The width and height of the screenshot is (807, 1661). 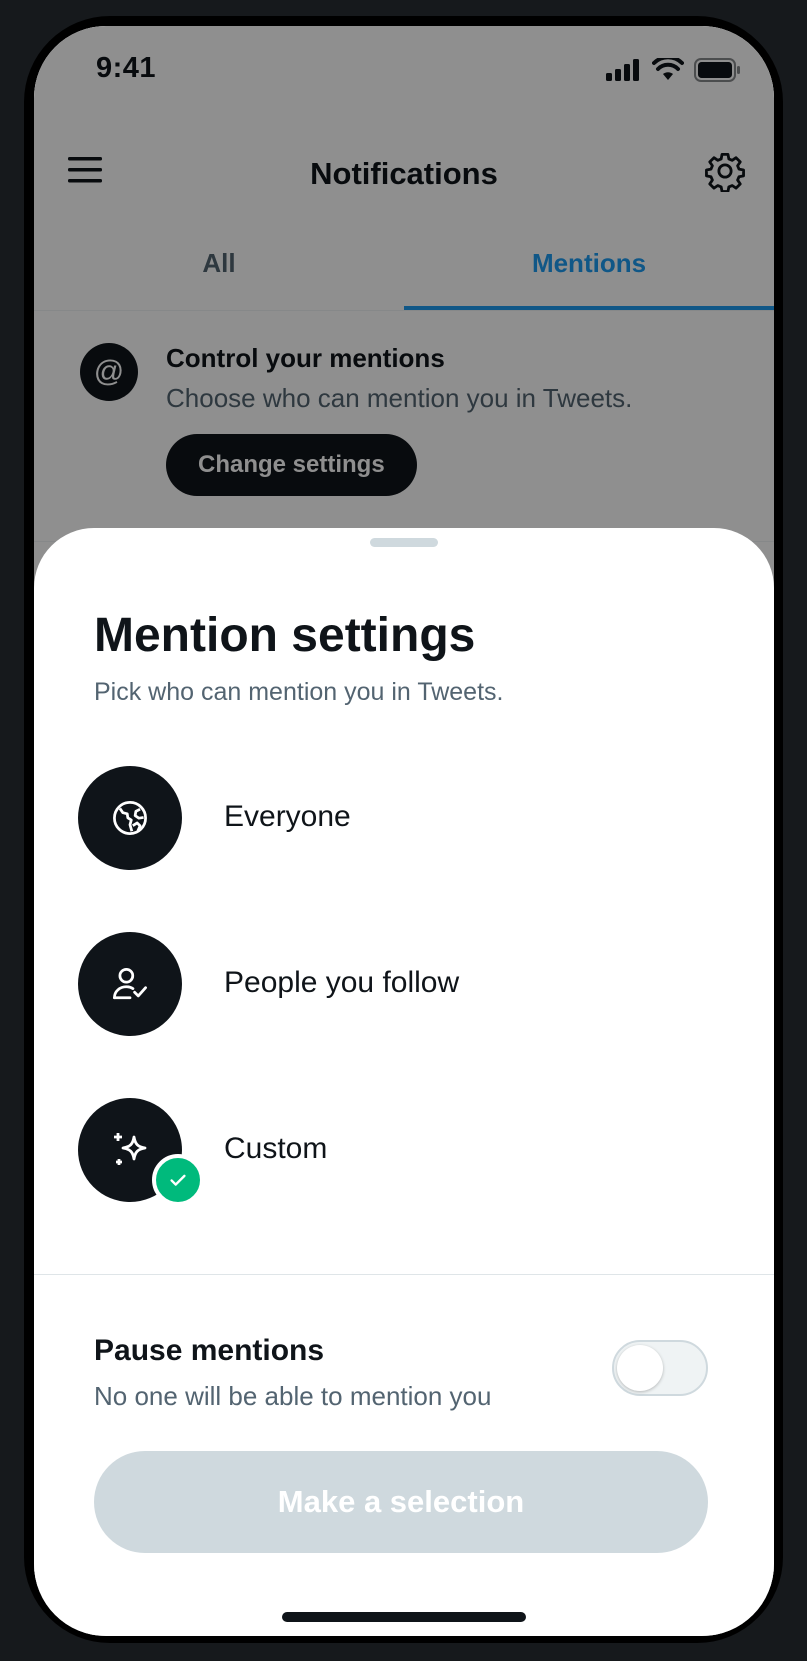 I want to click on pause-mentions-subtitle: No one will be able to mention you, so click(x=293, y=1396).